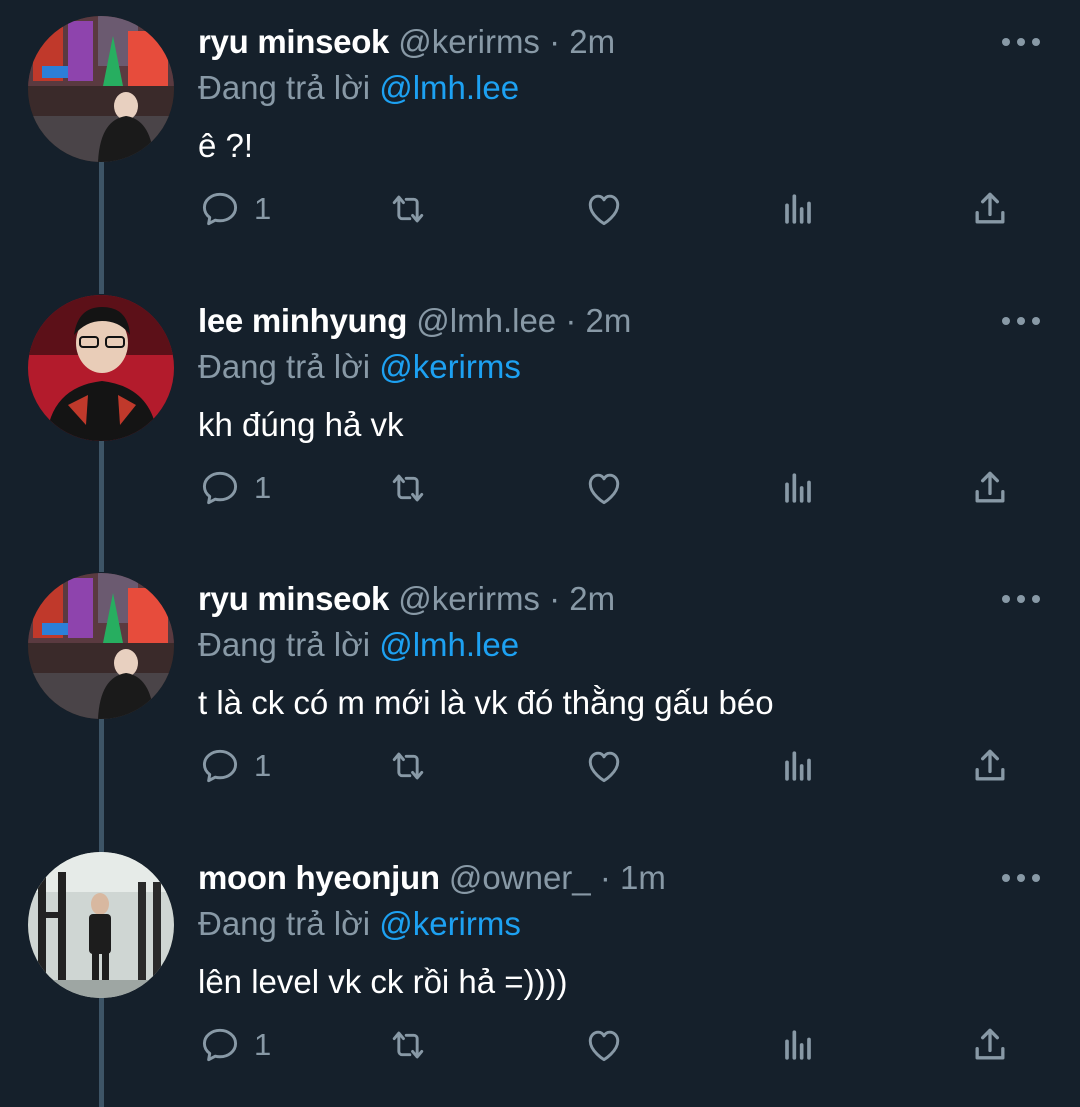 Image resolution: width=1080 pixels, height=1107 pixels. What do you see at coordinates (302, 320) in the screenshot?
I see `display-name: lee minhyung` at bounding box center [302, 320].